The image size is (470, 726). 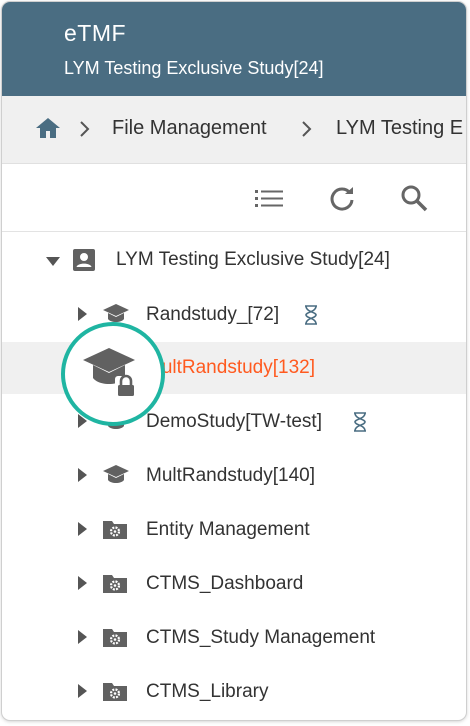 I want to click on tree-node-label: CTMS_Study Management, so click(x=261, y=637).